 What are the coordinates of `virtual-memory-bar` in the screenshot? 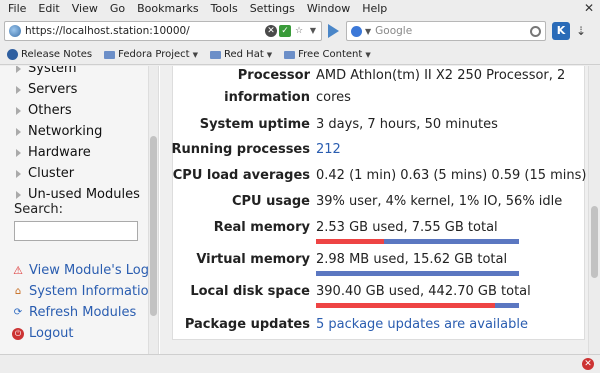 It's located at (417, 273).